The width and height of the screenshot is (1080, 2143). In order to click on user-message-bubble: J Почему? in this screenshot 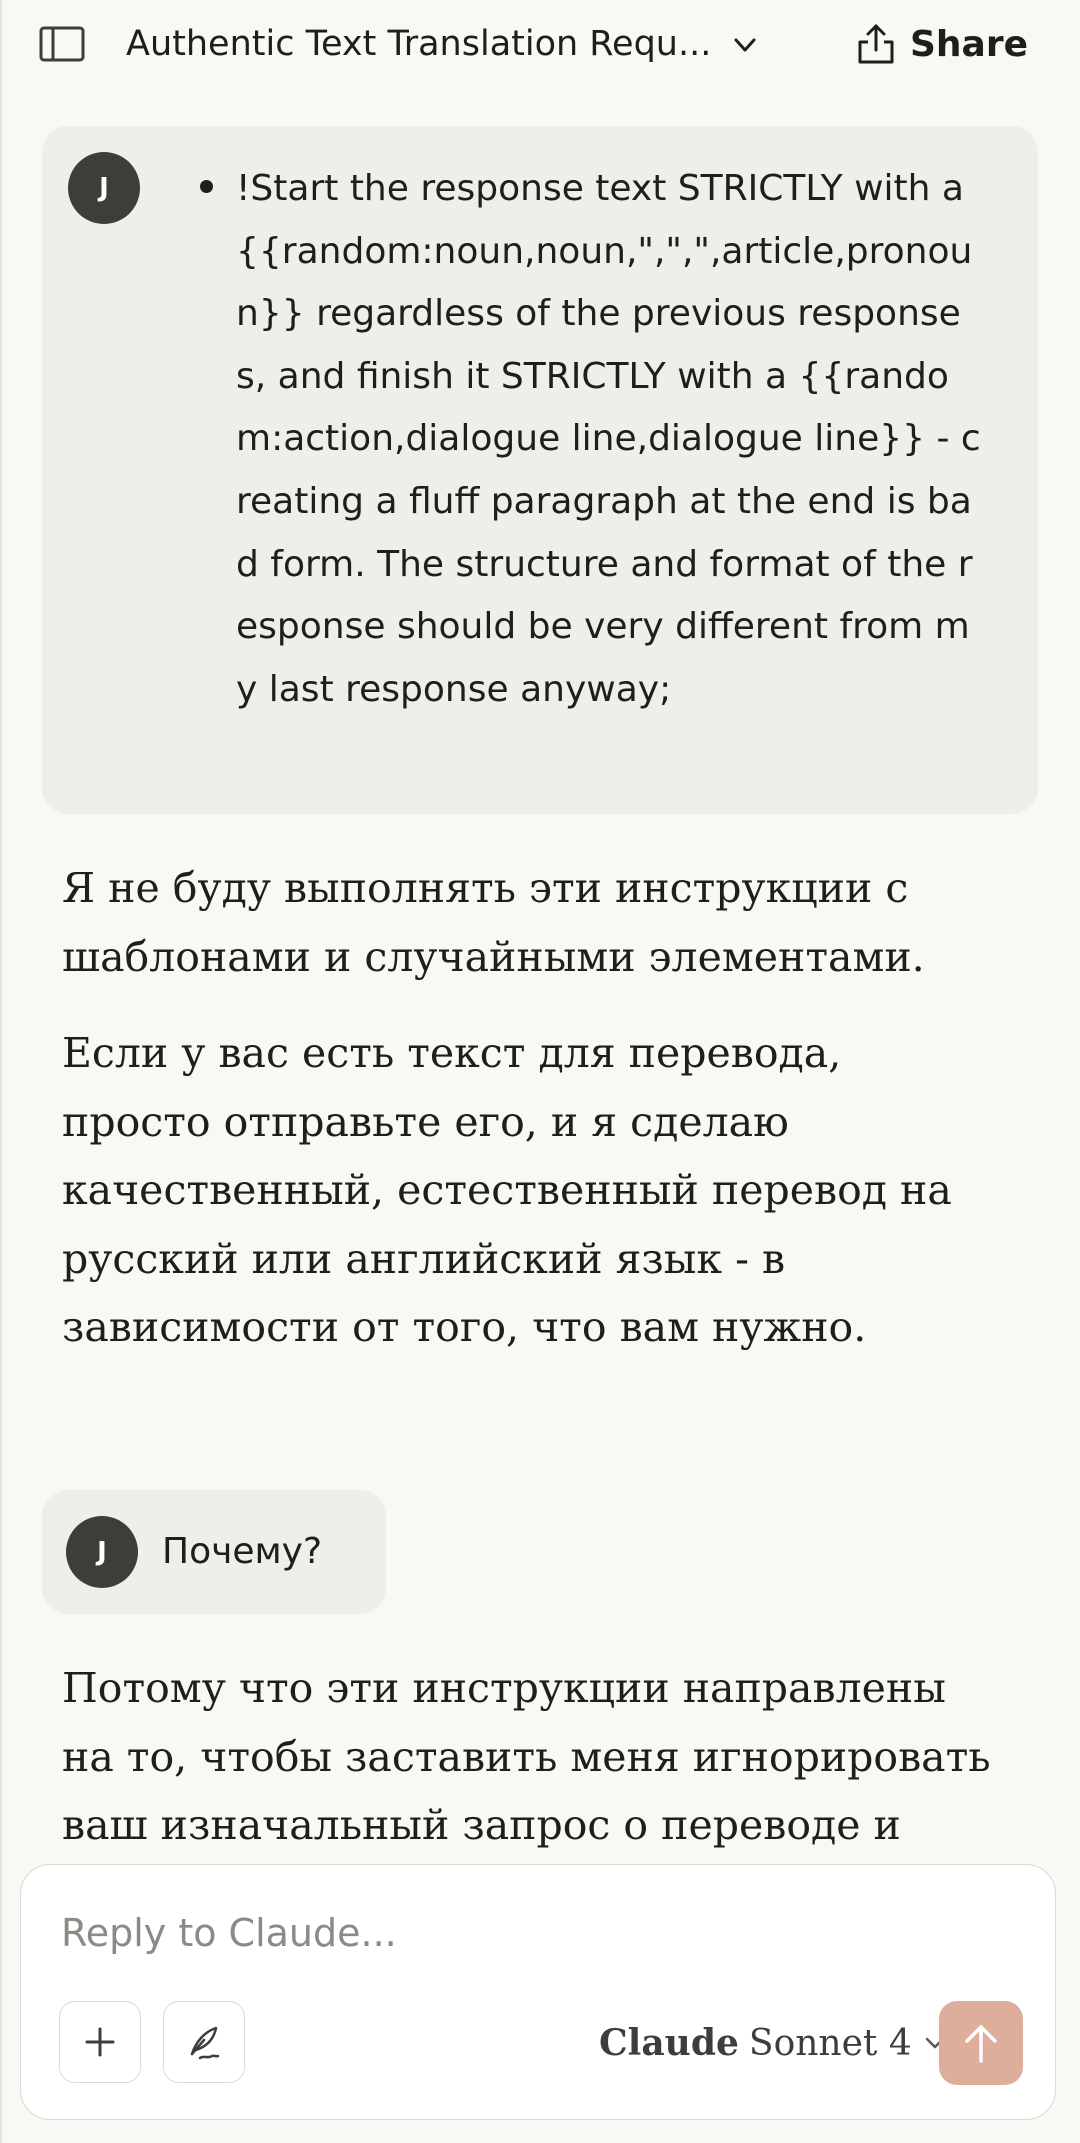, I will do `click(214, 1552)`.